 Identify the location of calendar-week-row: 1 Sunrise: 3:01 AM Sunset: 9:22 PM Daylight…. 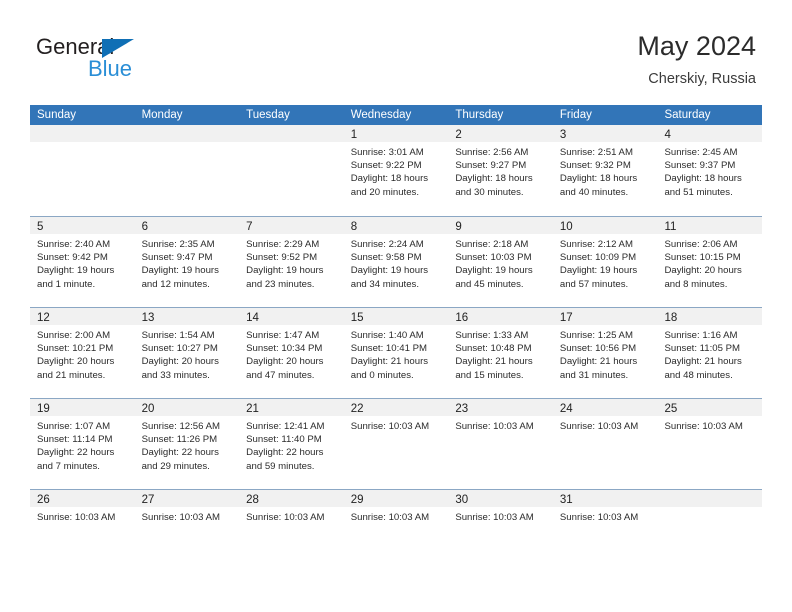
(396, 170).